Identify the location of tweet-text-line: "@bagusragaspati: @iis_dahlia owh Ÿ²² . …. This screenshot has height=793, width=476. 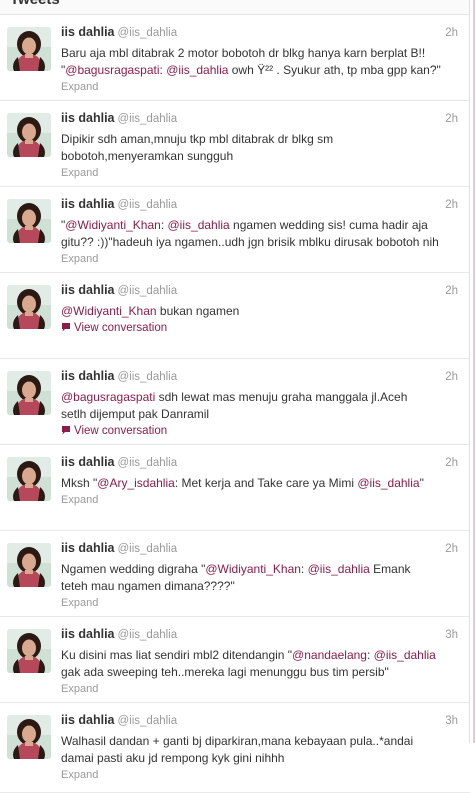
(259, 70).